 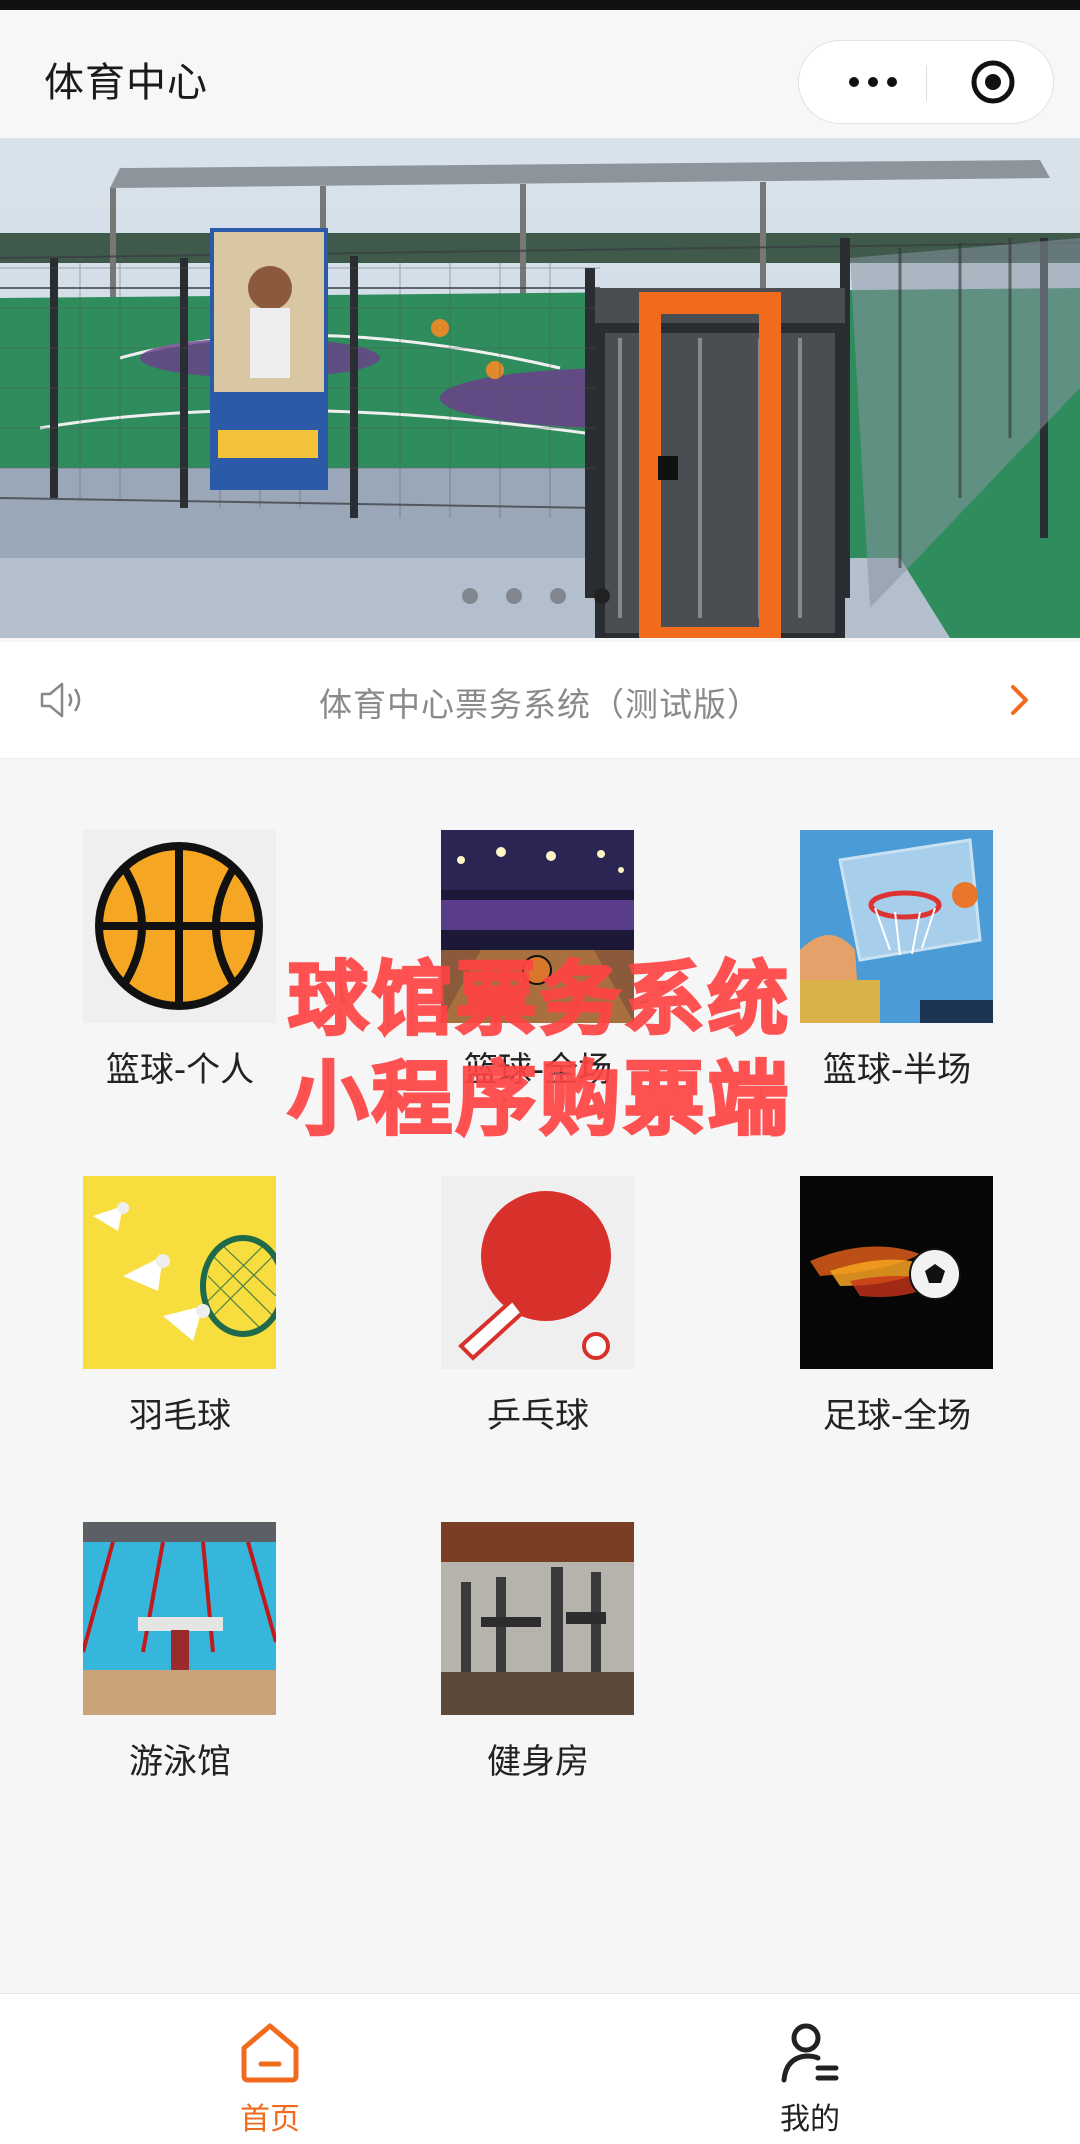 I want to click on category-label: 篮球-个人, so click(x=180, y=1070).